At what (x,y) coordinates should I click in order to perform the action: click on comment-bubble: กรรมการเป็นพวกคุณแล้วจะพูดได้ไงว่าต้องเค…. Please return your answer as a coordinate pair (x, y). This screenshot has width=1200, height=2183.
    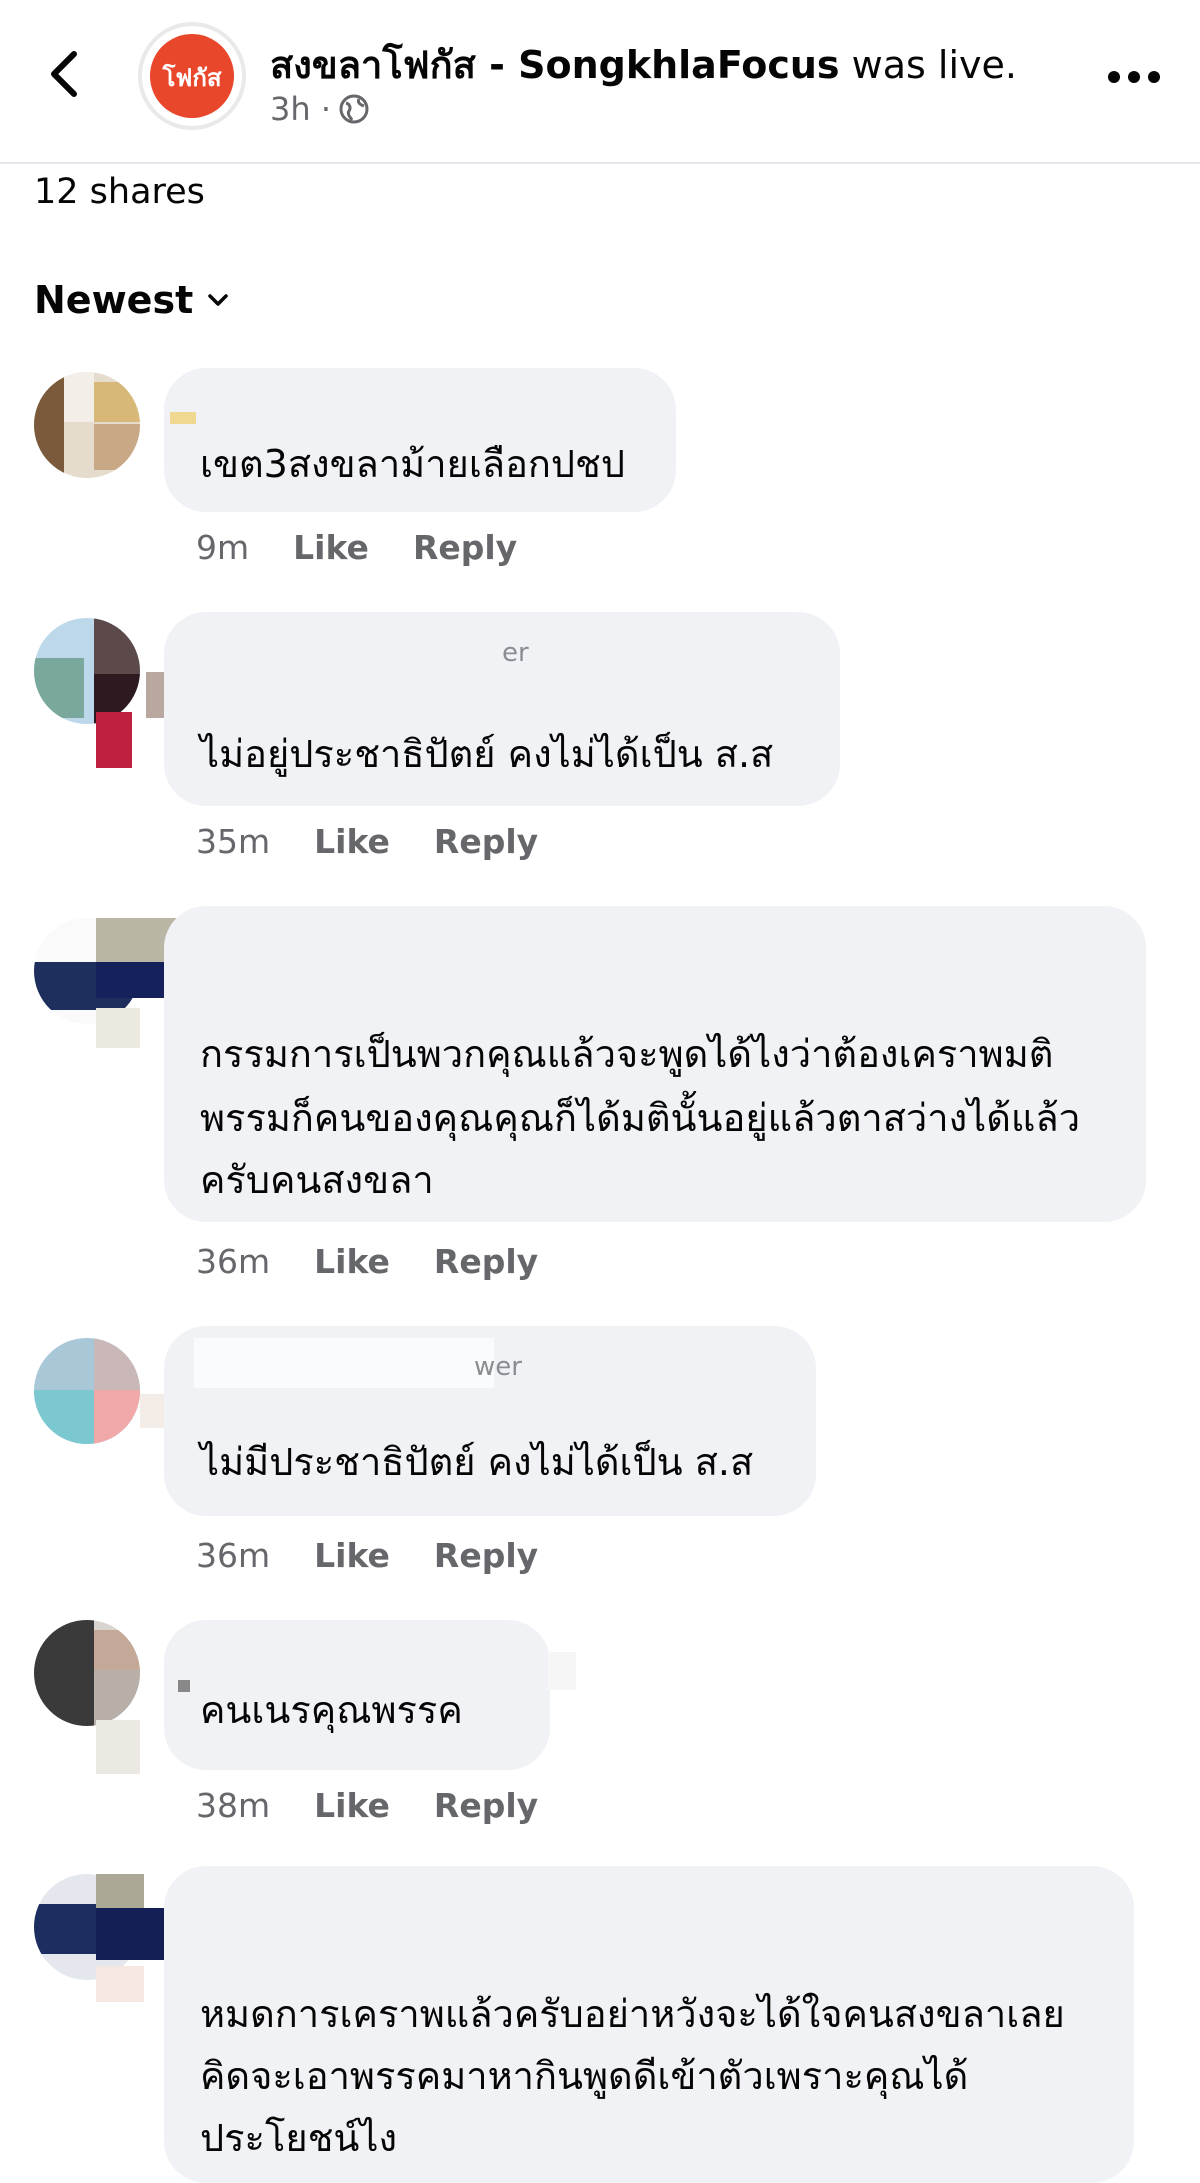
    Looking at the image, I should click on (655, 1064).